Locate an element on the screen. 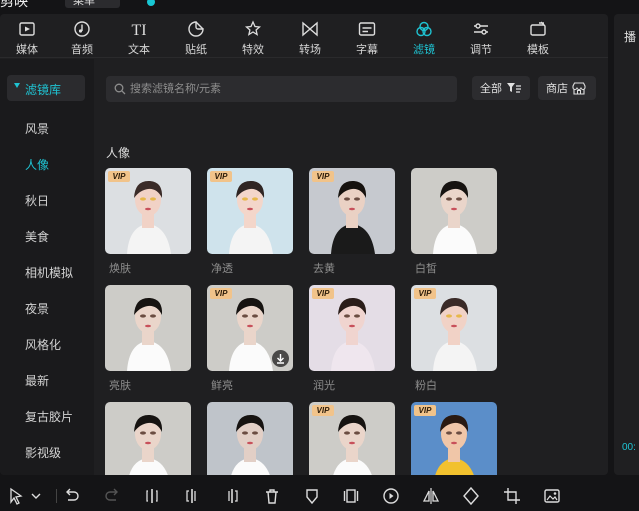 The width and height of the screenshot is (639, 511). filter-library-label: 滤镜库 is located at coordinates (43, 90).